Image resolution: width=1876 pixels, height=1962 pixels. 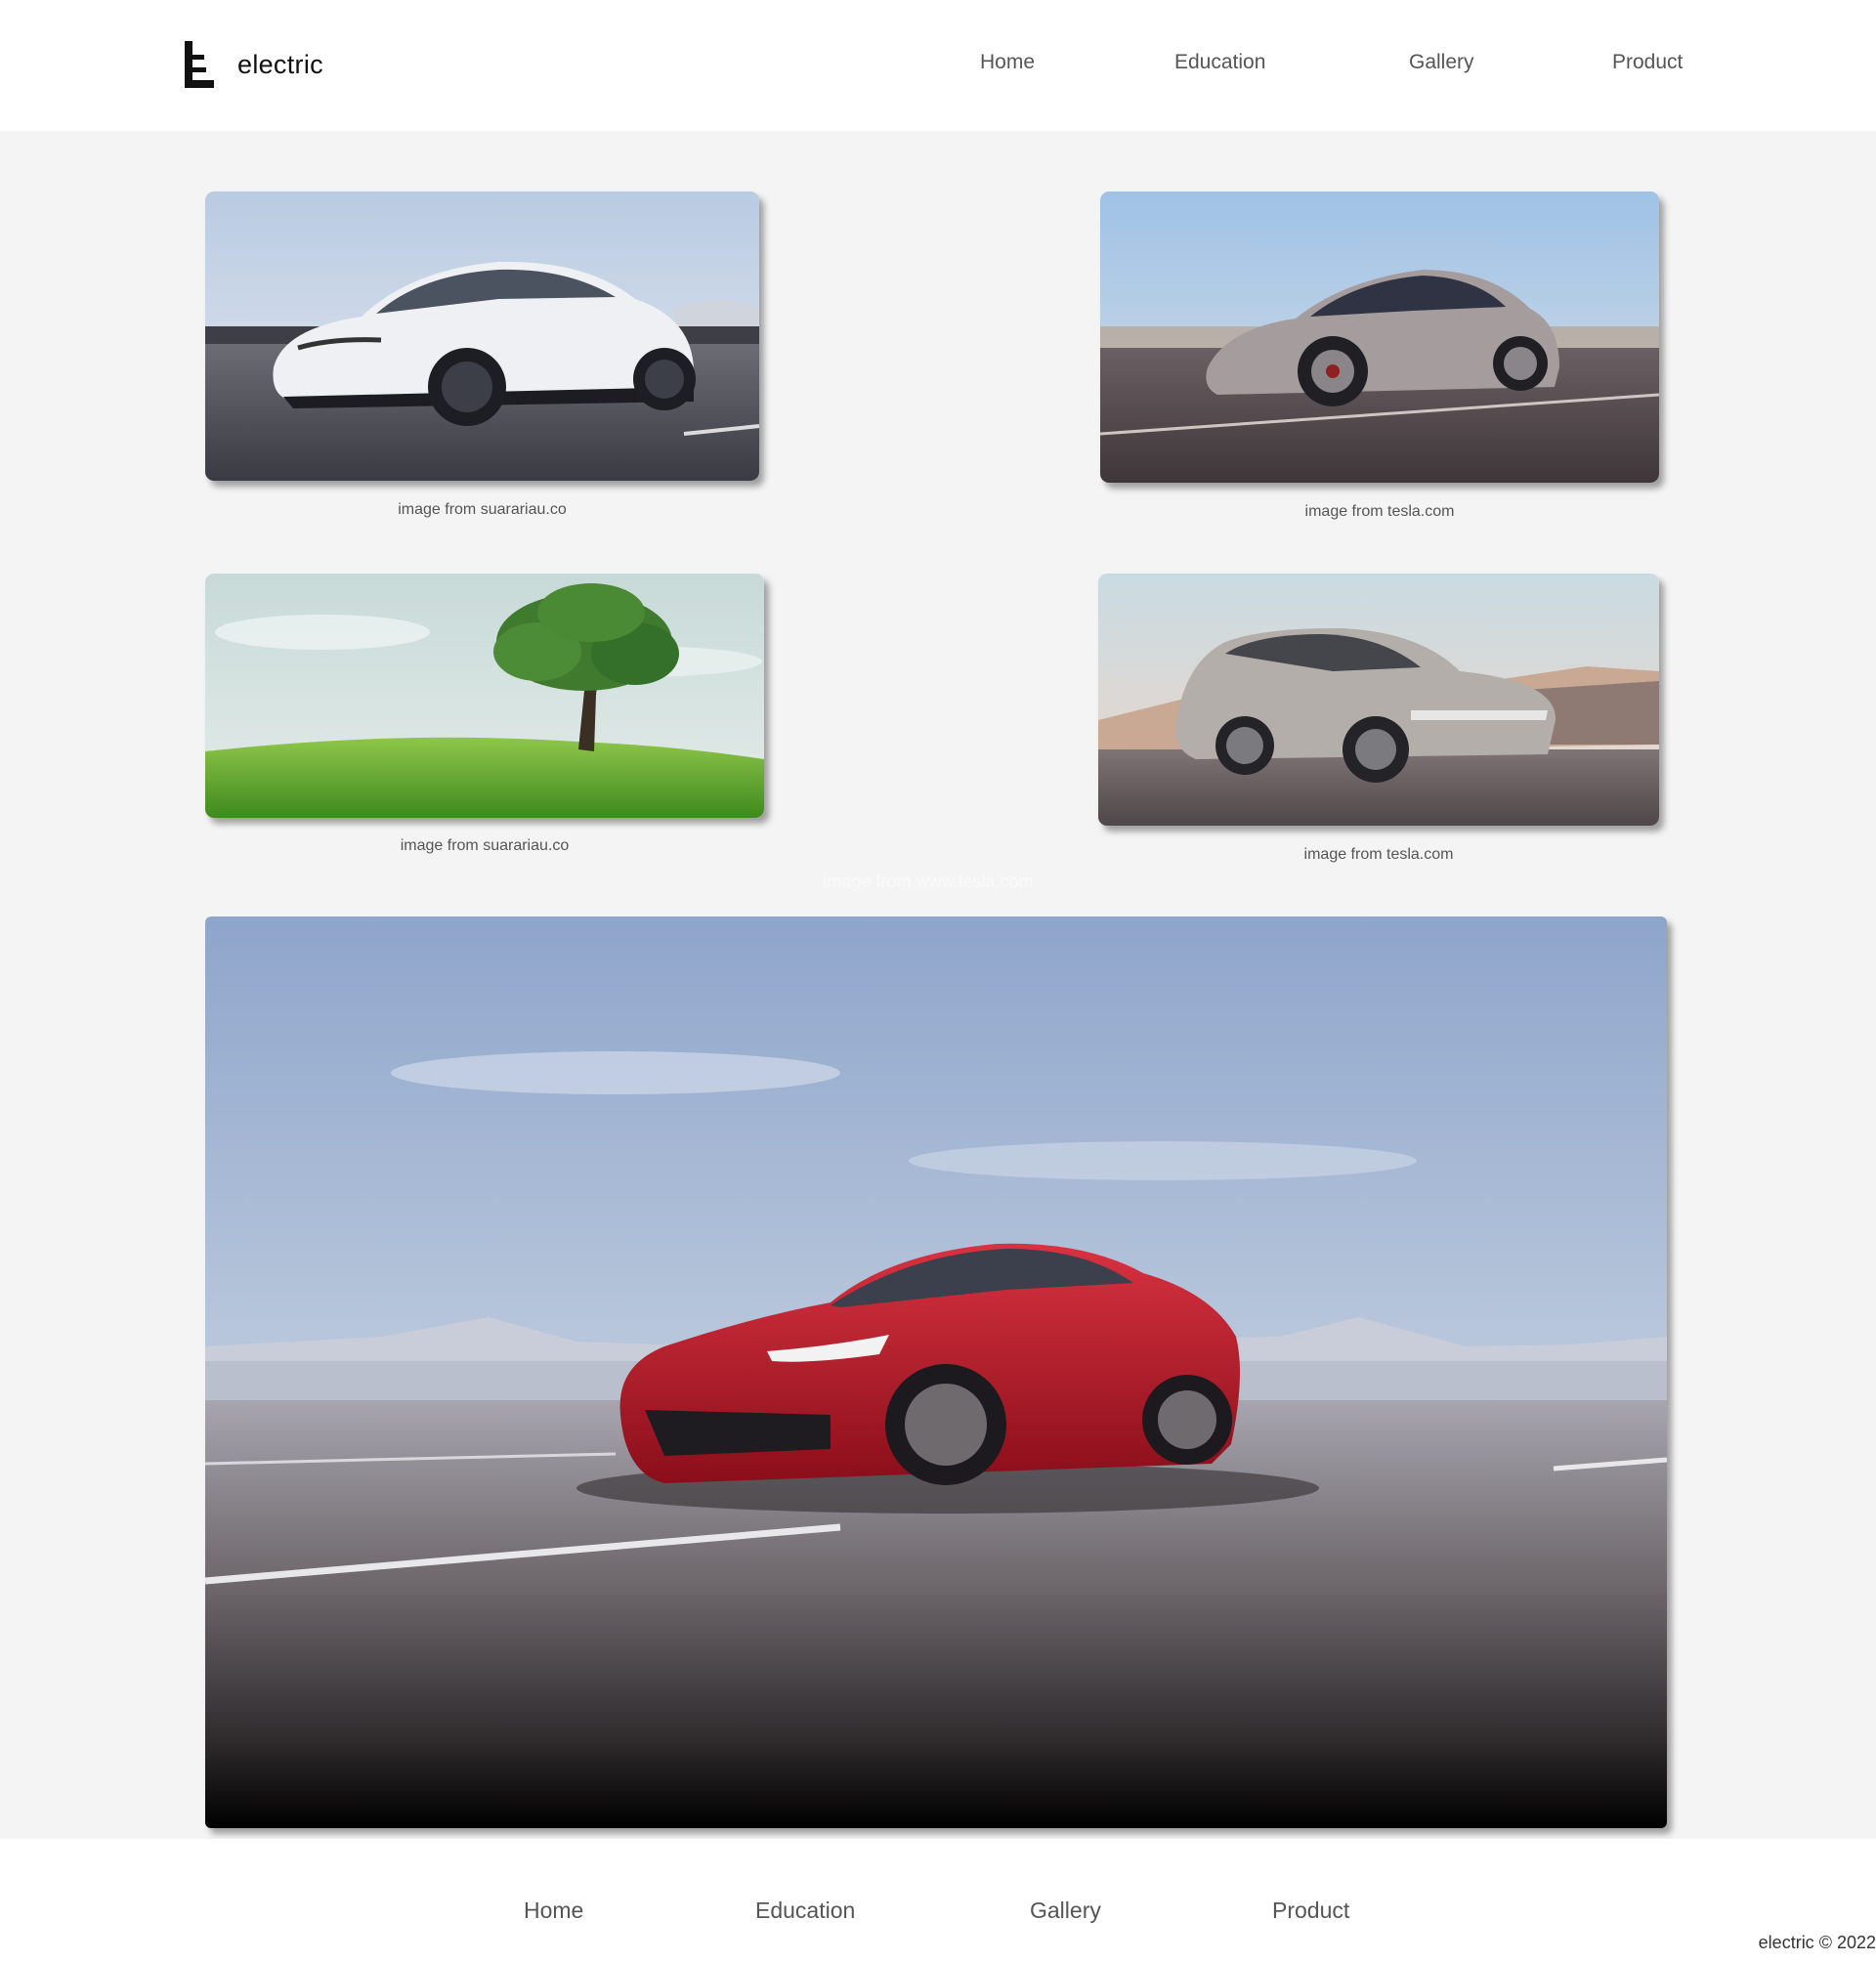 I want to click on white-suv-photo, so click(x=482, y=336).